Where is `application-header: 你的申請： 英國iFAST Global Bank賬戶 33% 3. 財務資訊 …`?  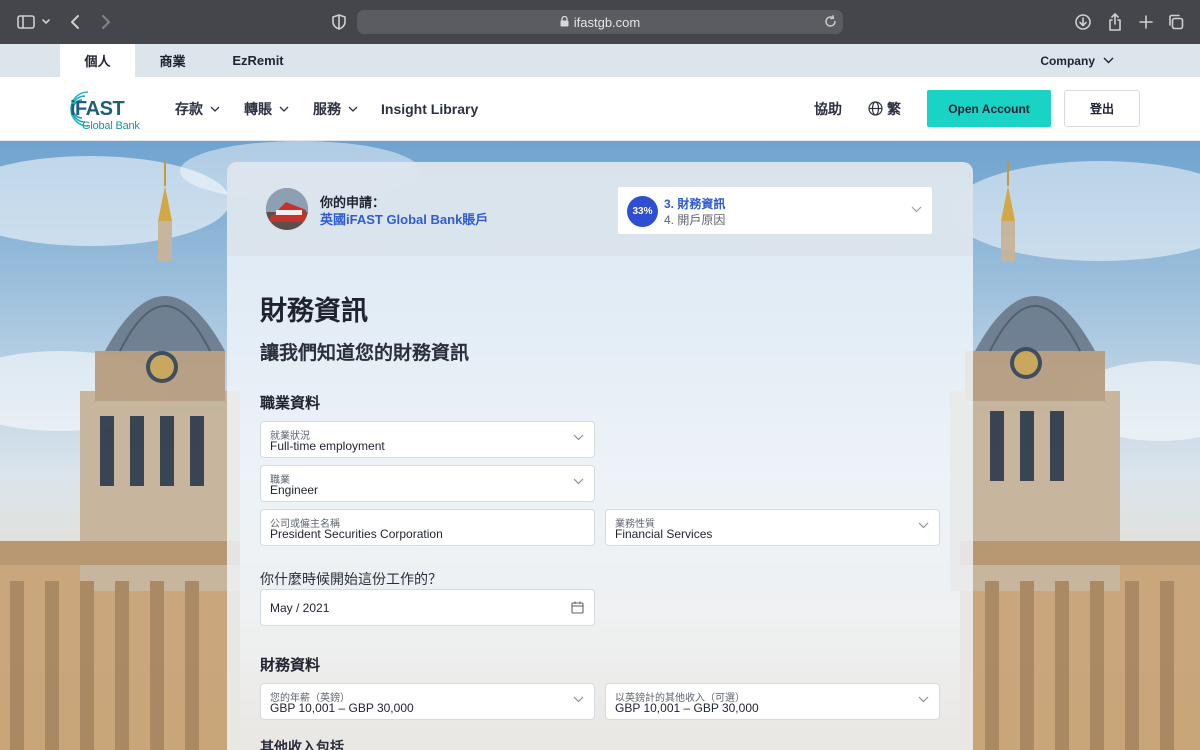
application-header: 你的申請： 英國iFAST Global Bank賬戶 33% 3. 財務資訊 … is located at coordinates (600, 209).